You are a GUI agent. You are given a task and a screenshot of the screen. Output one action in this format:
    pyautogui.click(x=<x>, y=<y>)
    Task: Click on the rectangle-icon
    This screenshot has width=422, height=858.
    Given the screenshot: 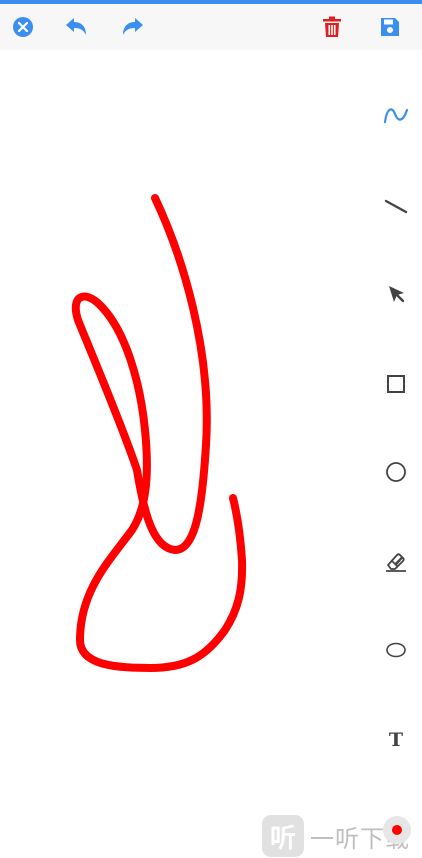 What is the action you would take?
    pyautogui.click(x=396, y=384)
    